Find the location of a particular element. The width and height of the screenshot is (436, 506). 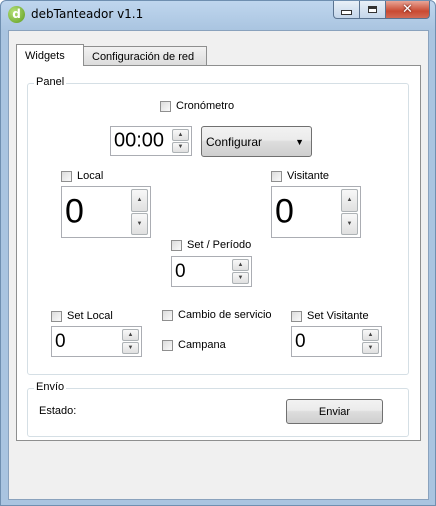

set-visitante-input: 0 ▲ ▼ is located at coordinates (336, 341).